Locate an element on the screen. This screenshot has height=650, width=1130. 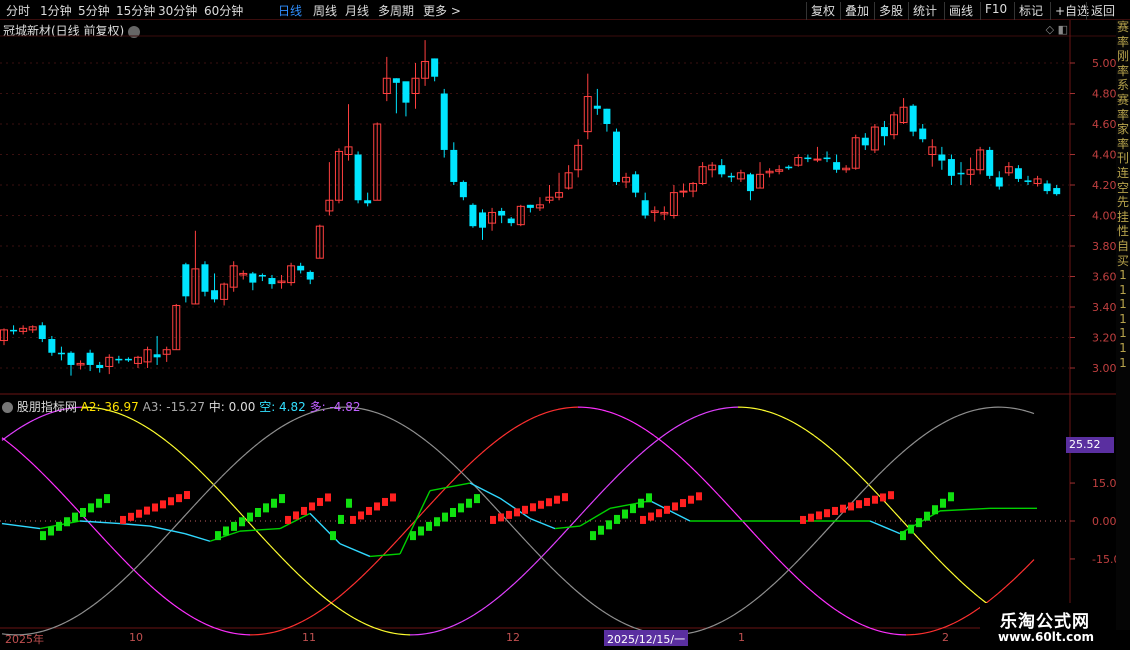
settings-icon is located at coordinates (7, 407).